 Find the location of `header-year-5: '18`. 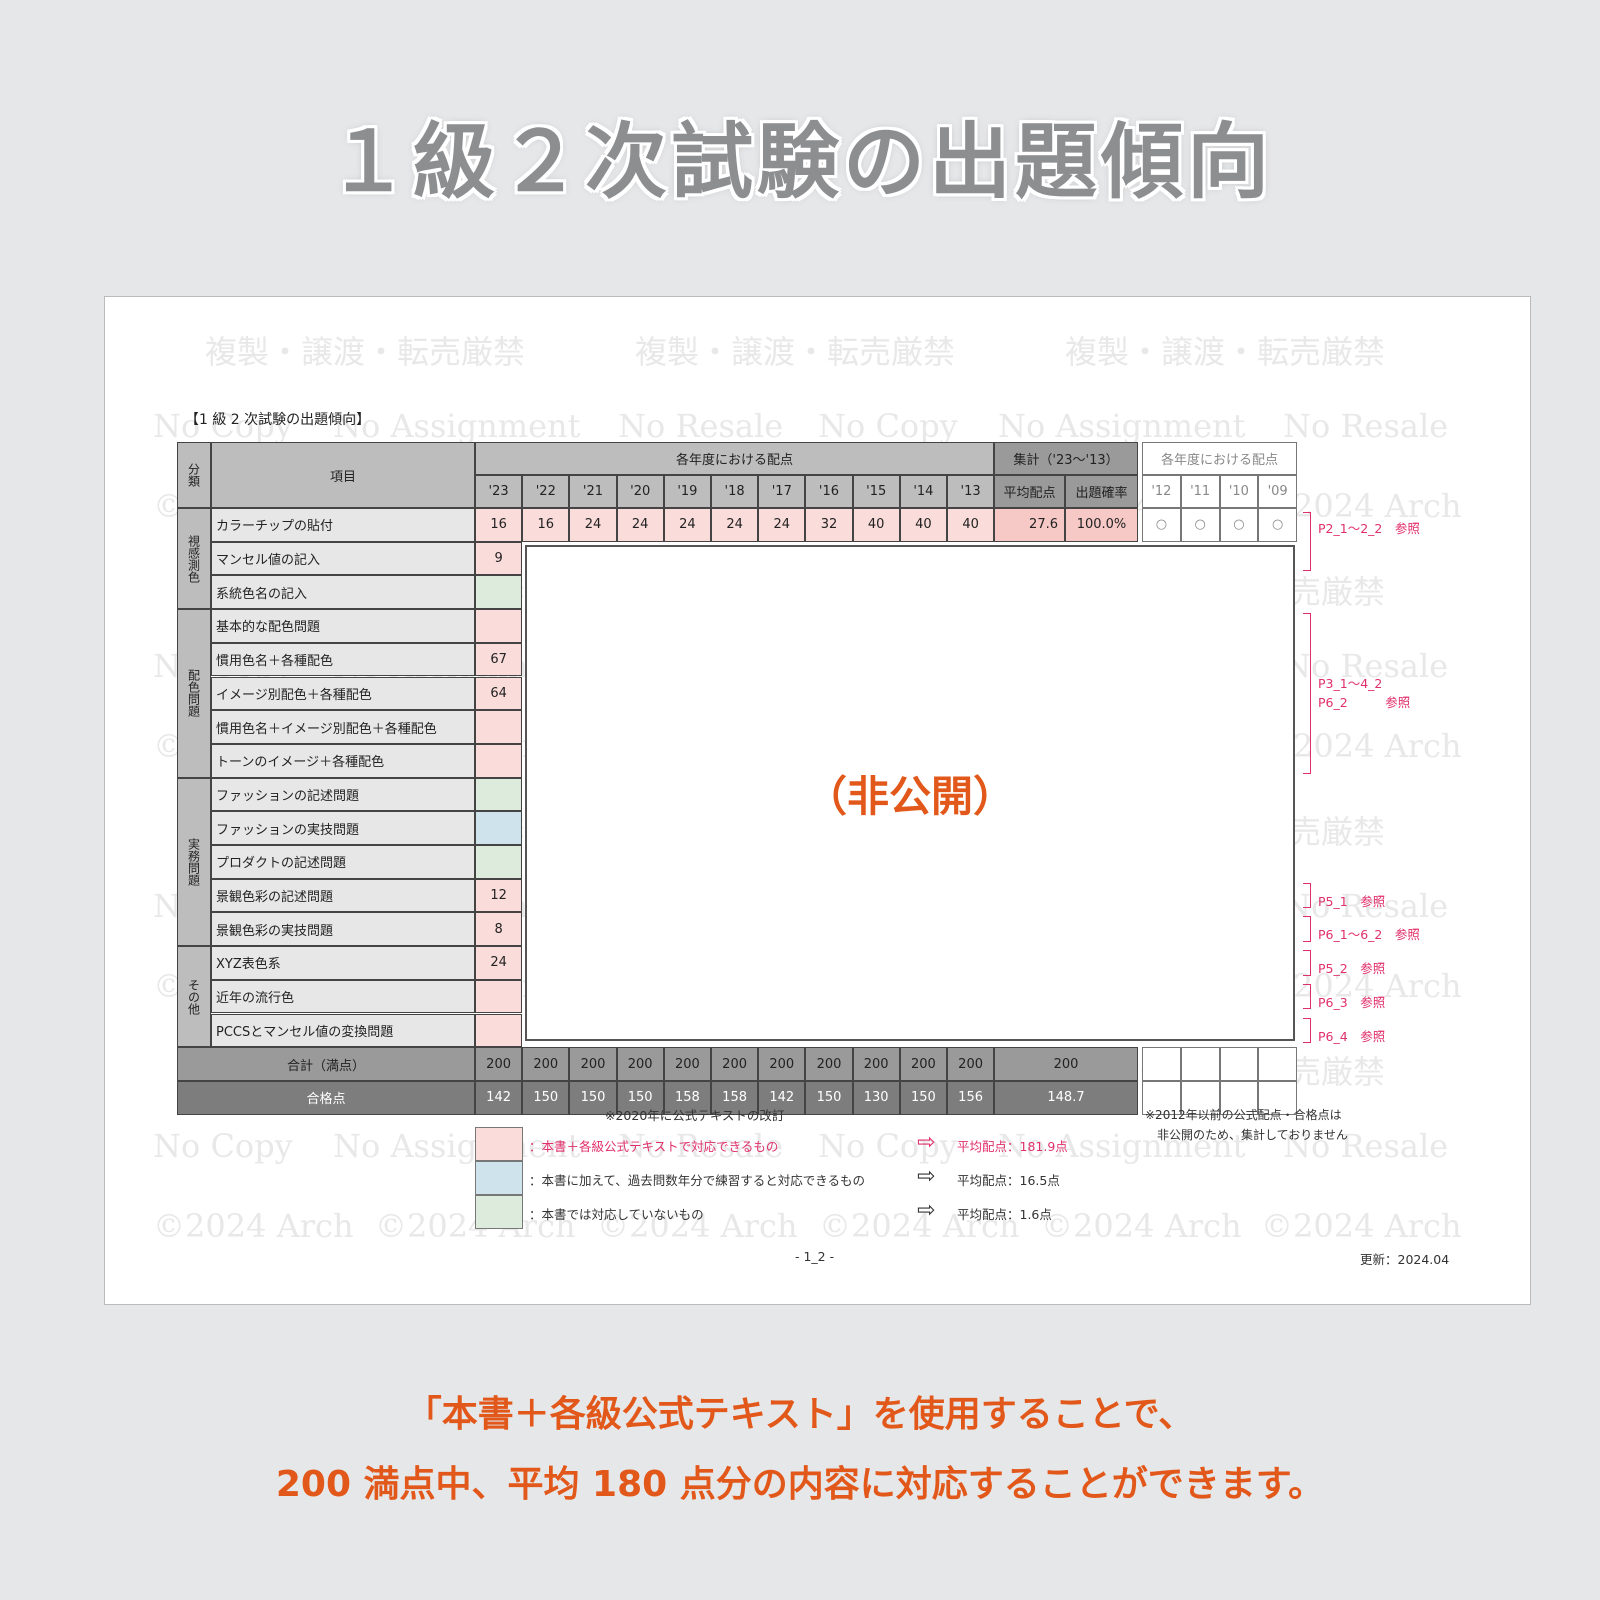

header-year-5: '18 is located at coordinates (735, 491).